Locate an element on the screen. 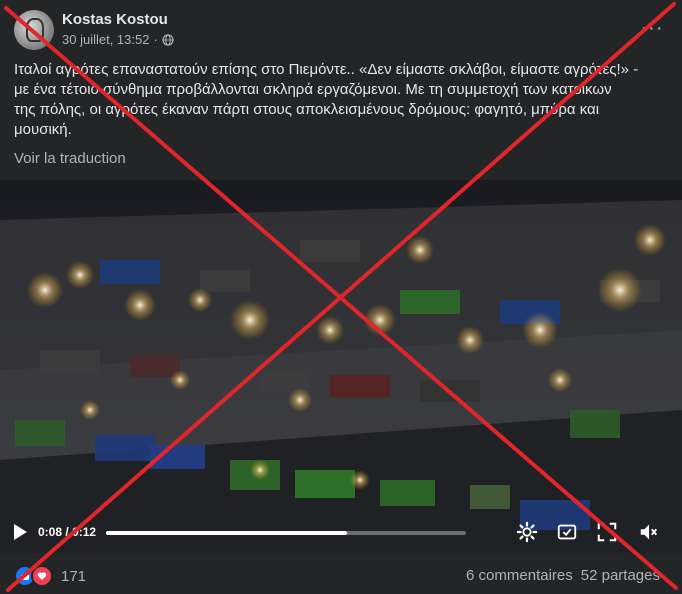 Image resolution: width=682 pixels, height=594 pixels. shares-count: 52 partages is located at coordinates (620, 575).